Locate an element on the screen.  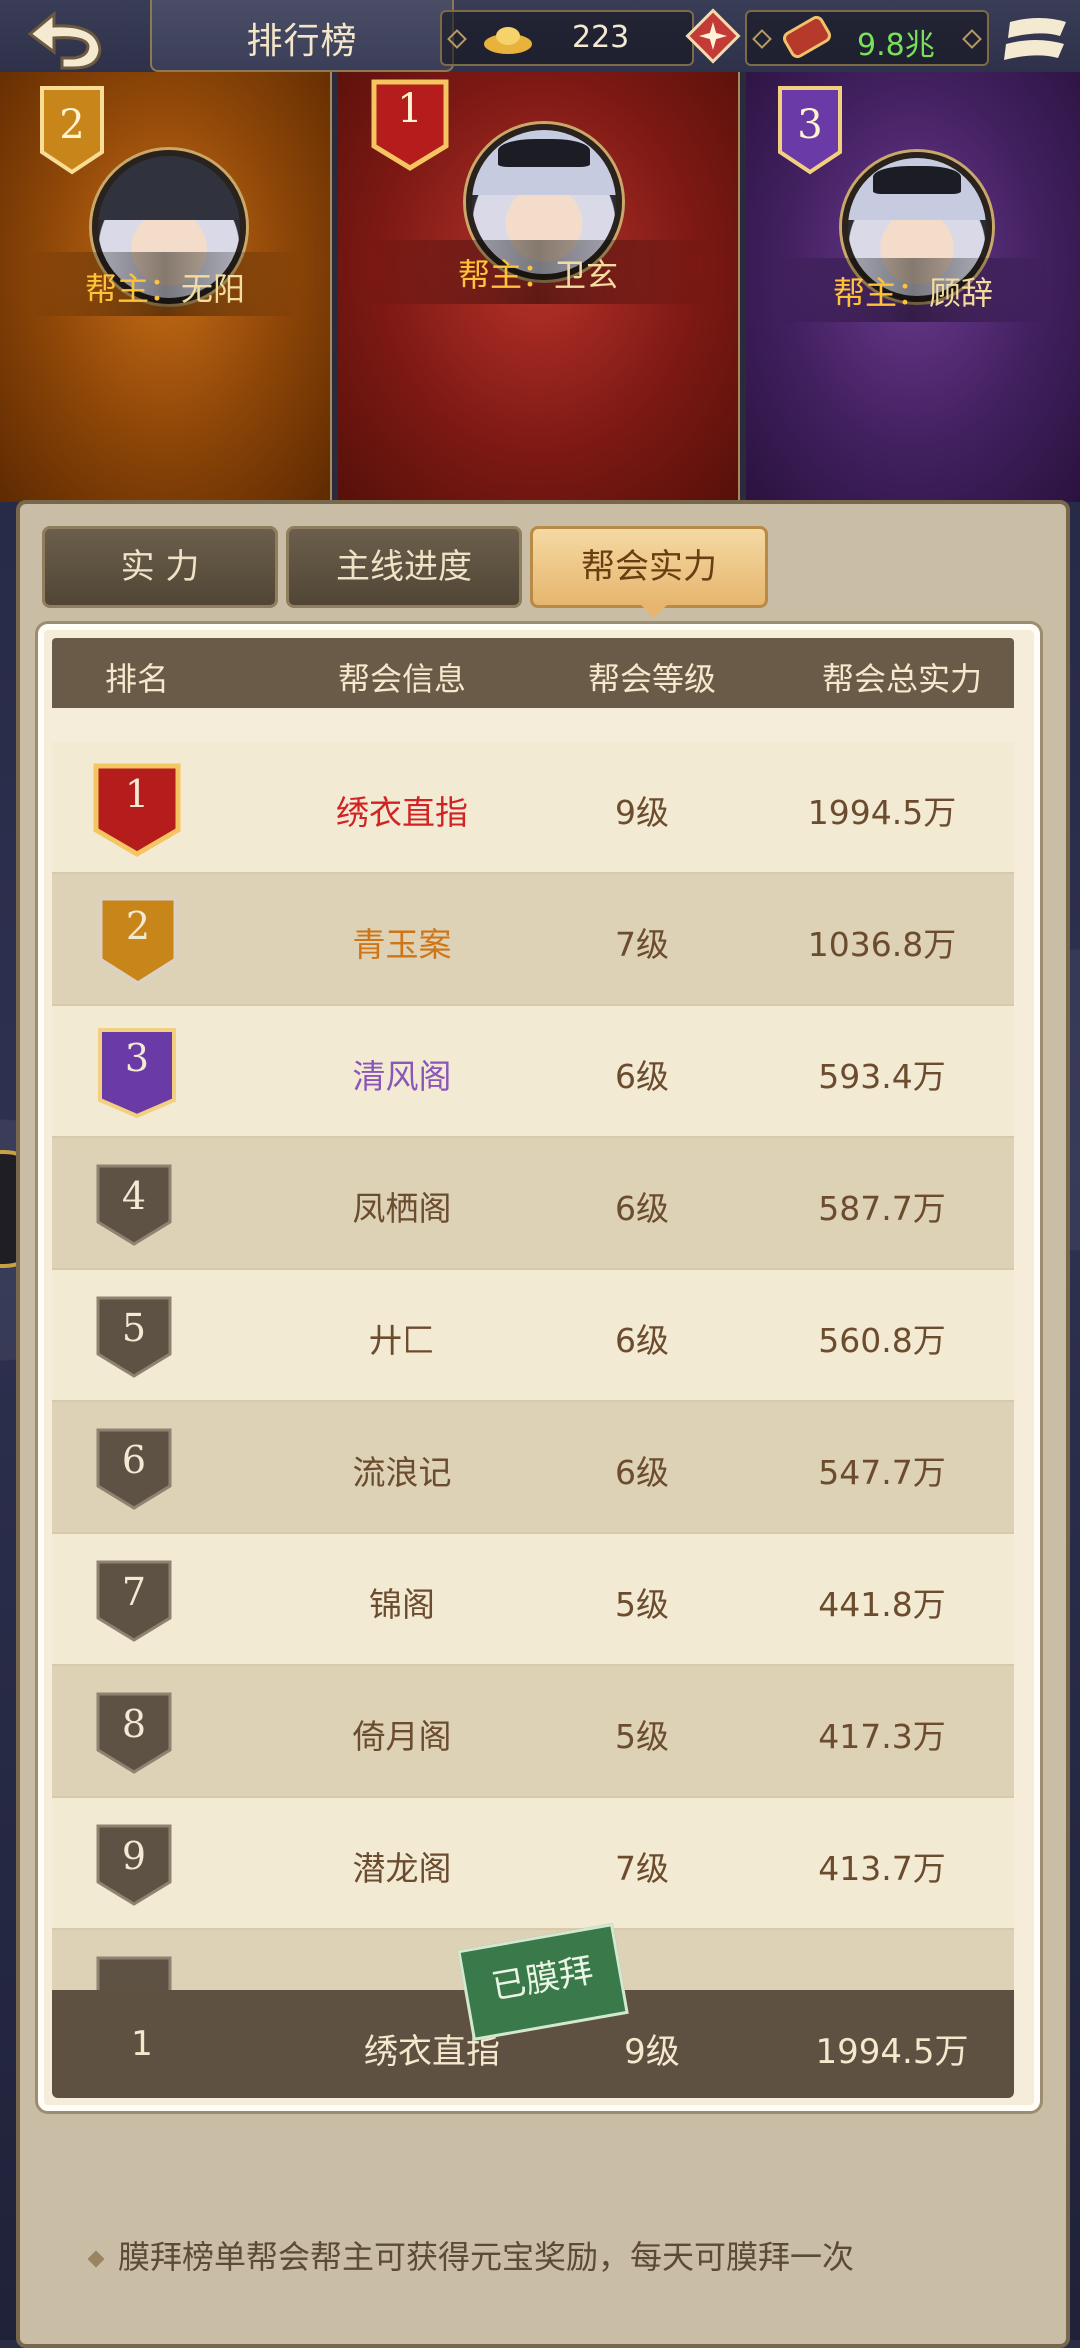
table-row: 6 流浪记 6级 547.7万 is located at coordinates (533, 1468).